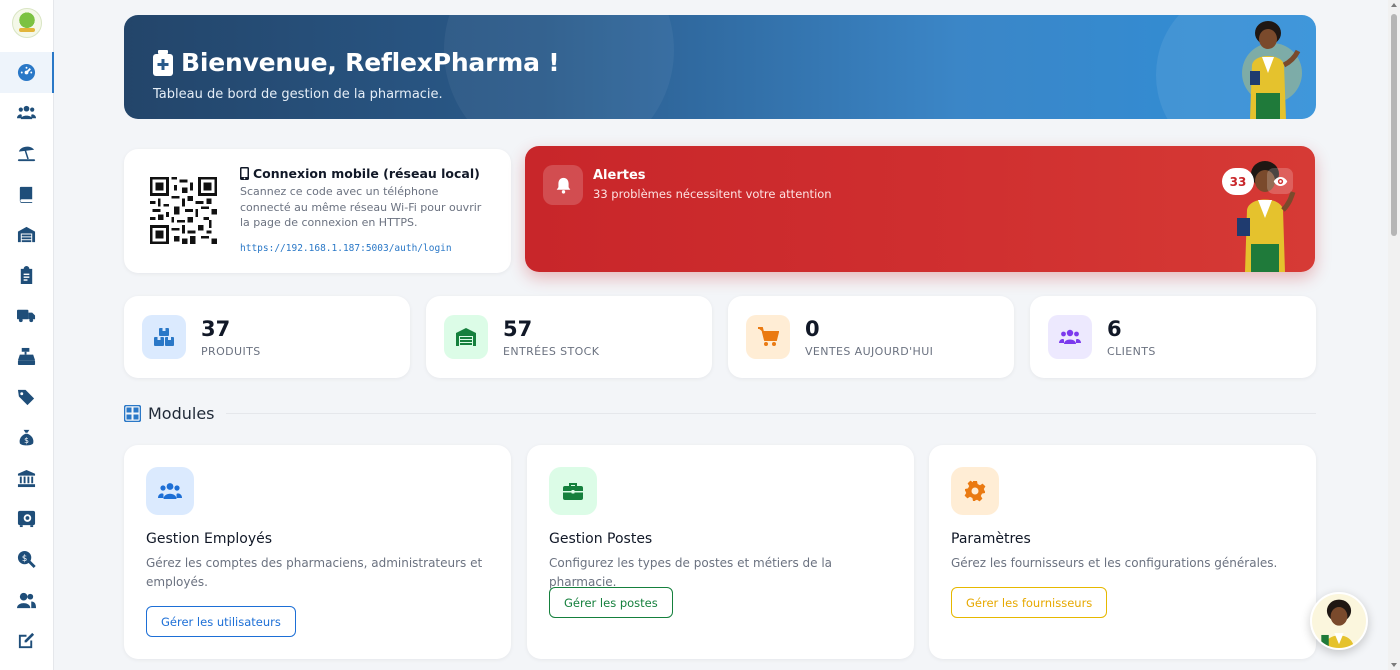 The height and width of the screenshot is (670, 1400). I want to click on sidebar-item-employees, so click(27, 113).